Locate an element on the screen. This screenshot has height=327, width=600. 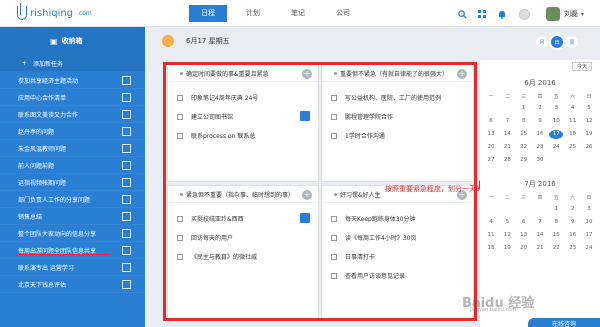
view-month-button: 月 is located at coordinates (542, 42).